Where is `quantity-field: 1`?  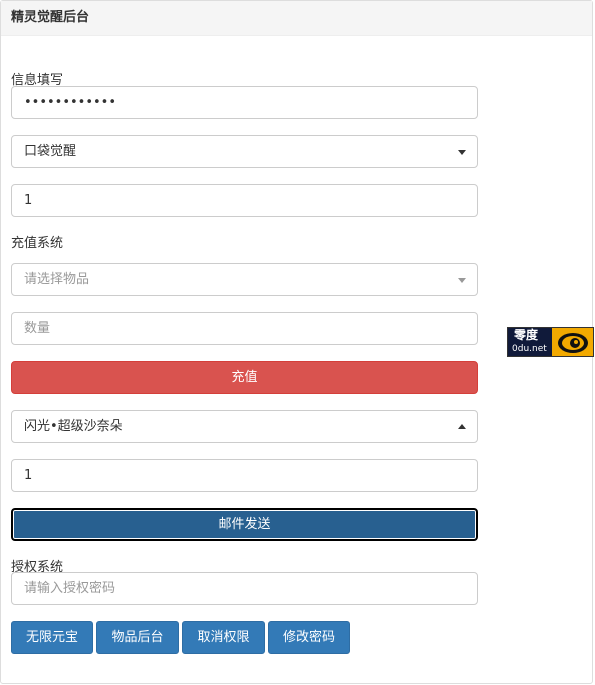 quantity-field: 1 is located at coordinates (244, 200).